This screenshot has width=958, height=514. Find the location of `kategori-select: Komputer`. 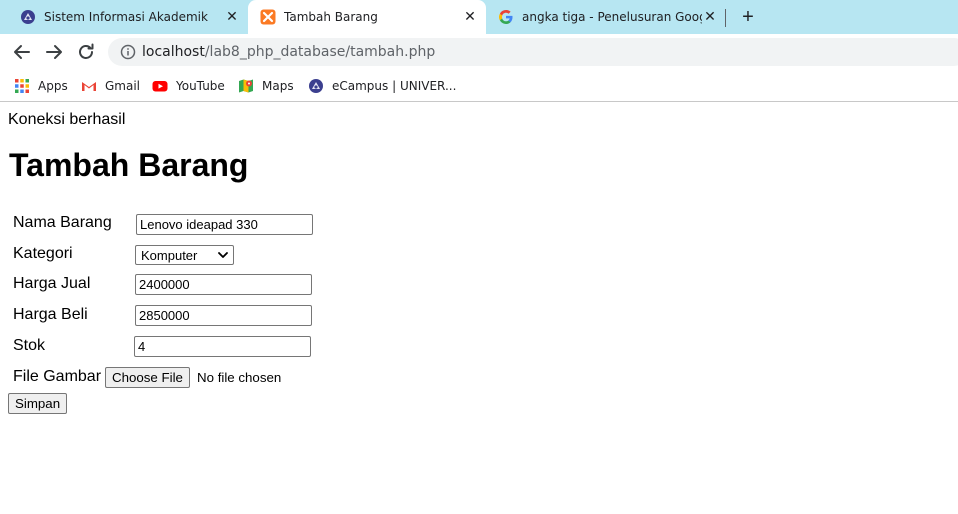

kategori-select: Komputer is located at coordinates (184, 255).